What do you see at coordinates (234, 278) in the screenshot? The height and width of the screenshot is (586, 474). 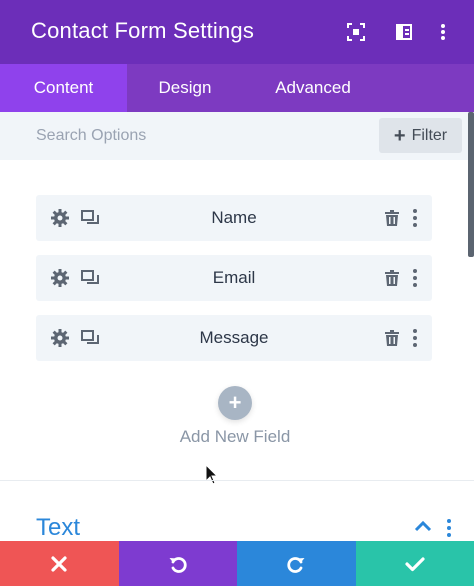 I see `field-row-email: Email` at bounding box center [234, 278].